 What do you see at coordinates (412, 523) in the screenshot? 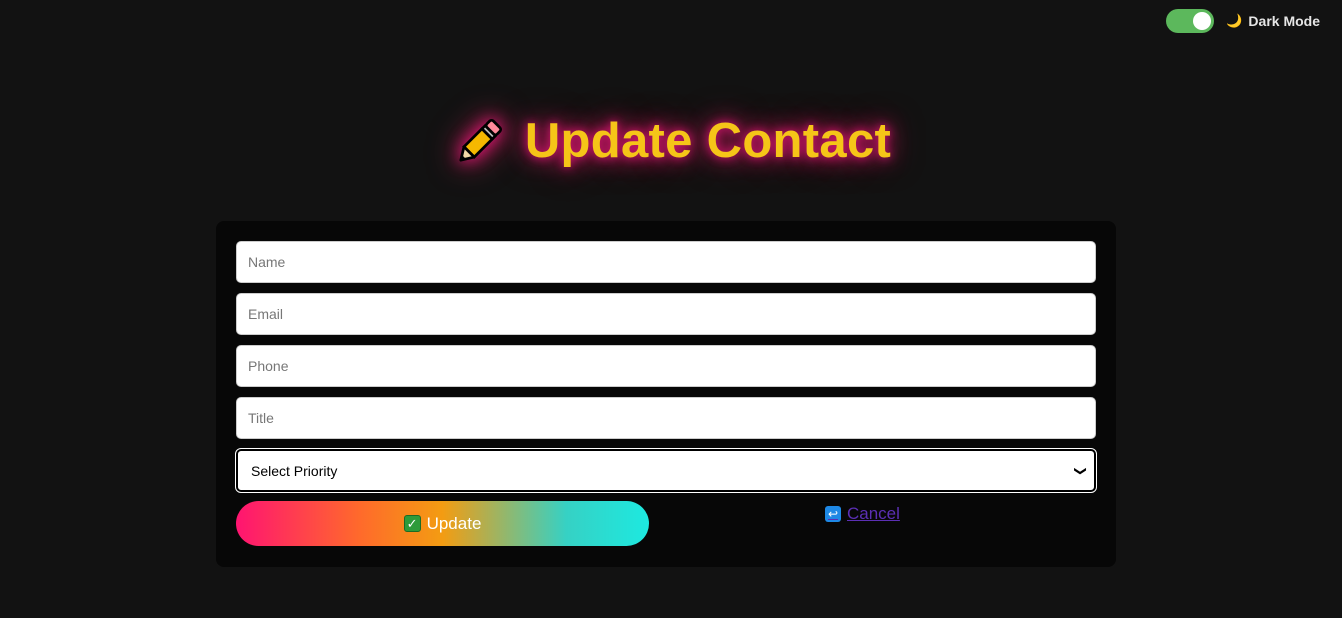
I see `checkmark-icon: ✓` at bounding box center [412, 523].